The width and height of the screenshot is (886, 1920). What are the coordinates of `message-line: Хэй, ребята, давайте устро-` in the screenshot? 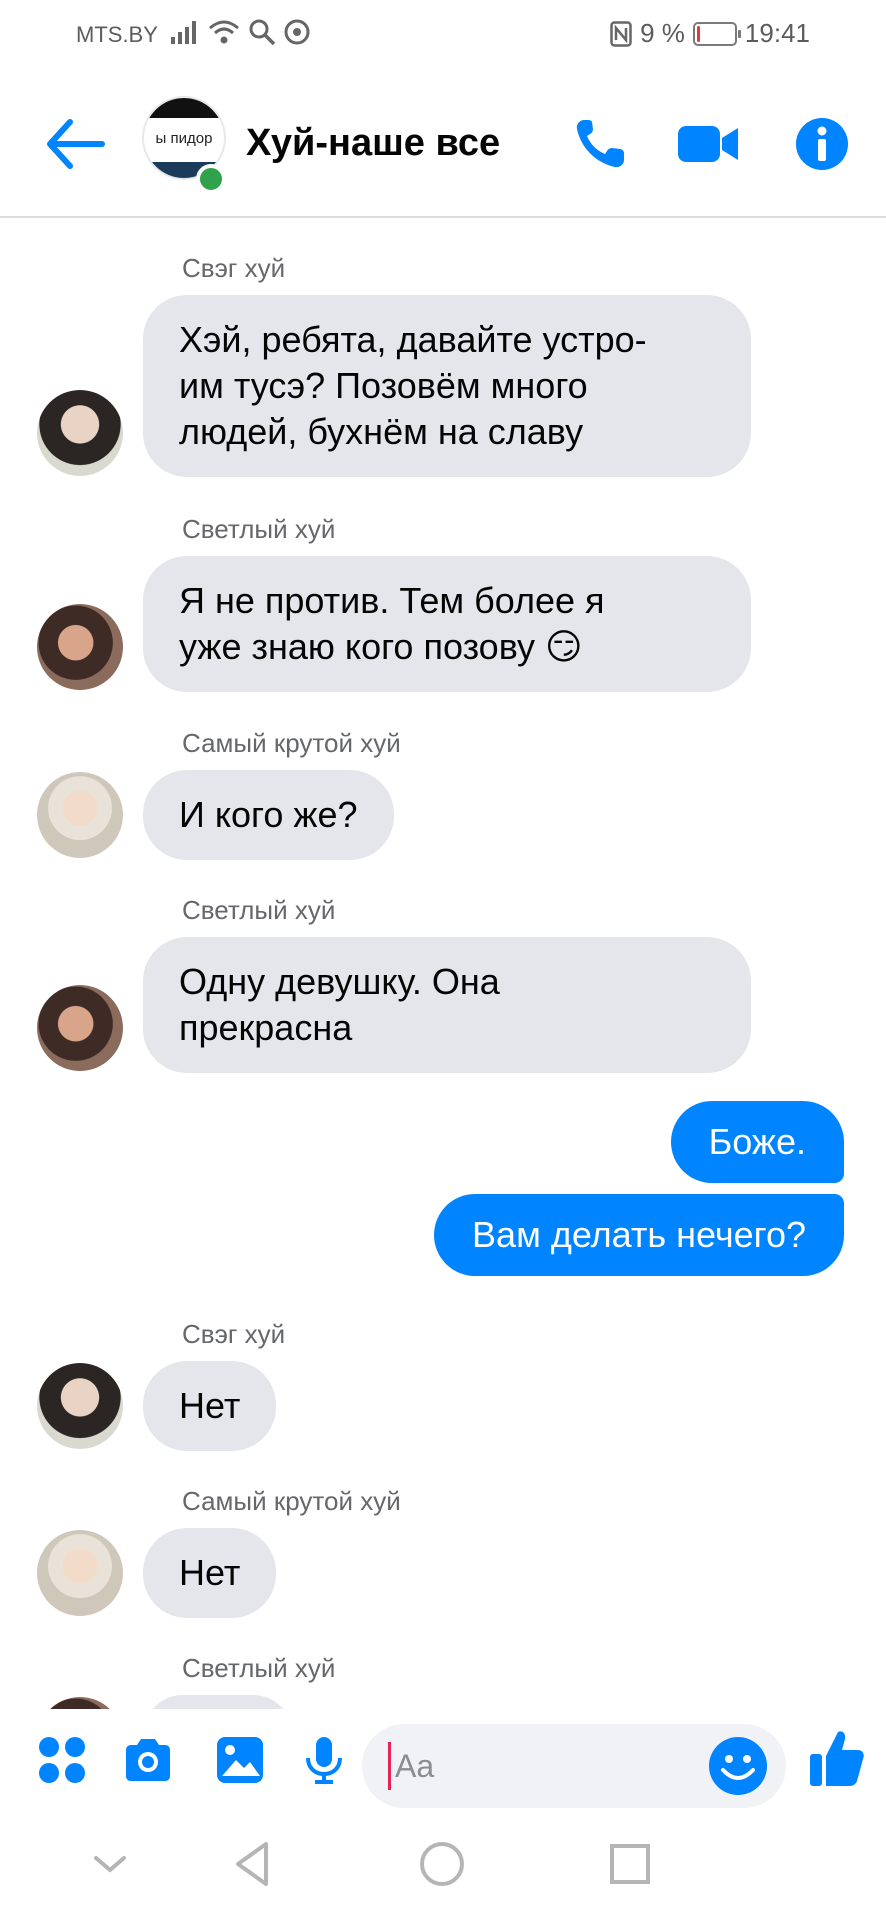 It's located at (413, 339).